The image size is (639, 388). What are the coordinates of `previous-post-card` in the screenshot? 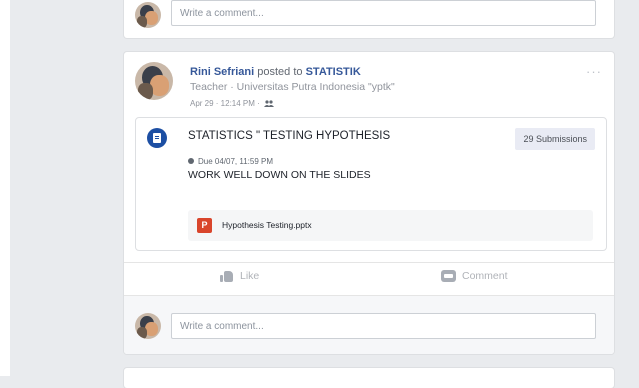 It's located at (369, 19).